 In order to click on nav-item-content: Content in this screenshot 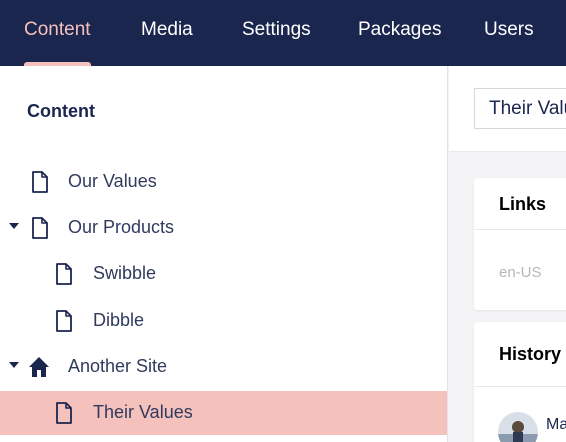, I will do `click(57, 33)`.